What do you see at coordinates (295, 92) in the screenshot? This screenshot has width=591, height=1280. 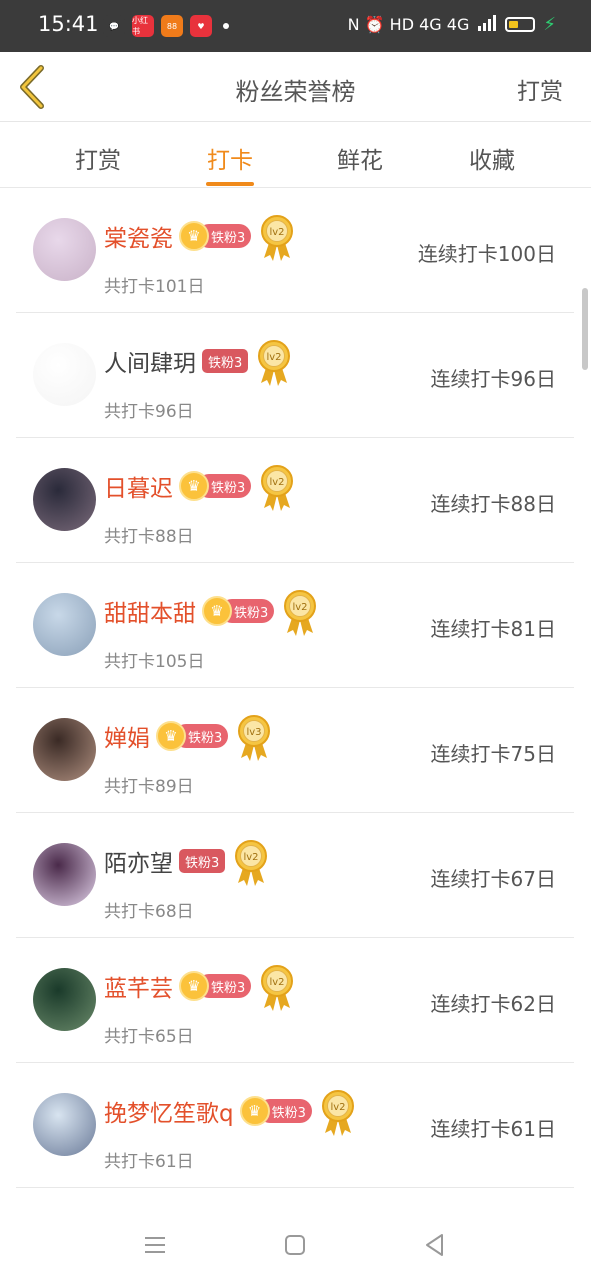 I see `page-title: 粉丝荣誉榜` at bounding box center [295, 92].